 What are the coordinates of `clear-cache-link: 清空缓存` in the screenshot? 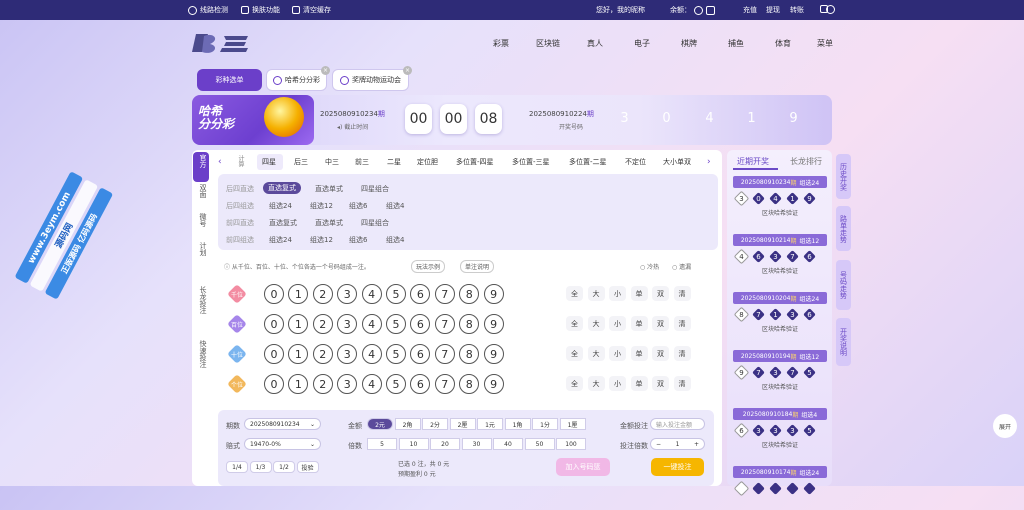 It's located at (311, 10).